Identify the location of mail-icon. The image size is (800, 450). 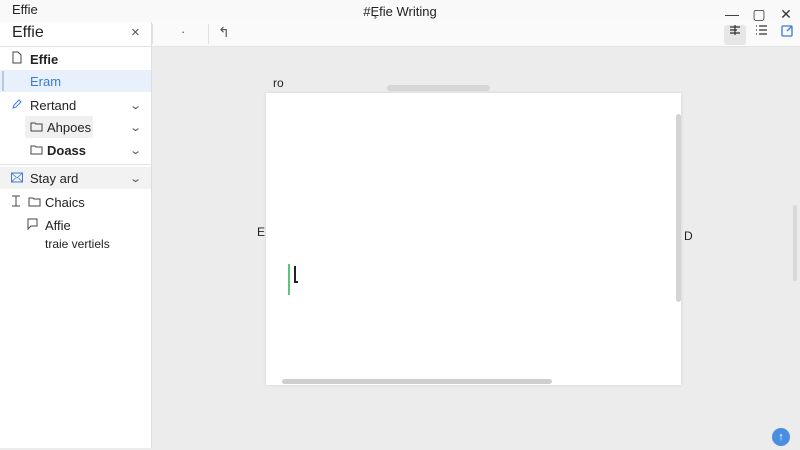
(17, 178).